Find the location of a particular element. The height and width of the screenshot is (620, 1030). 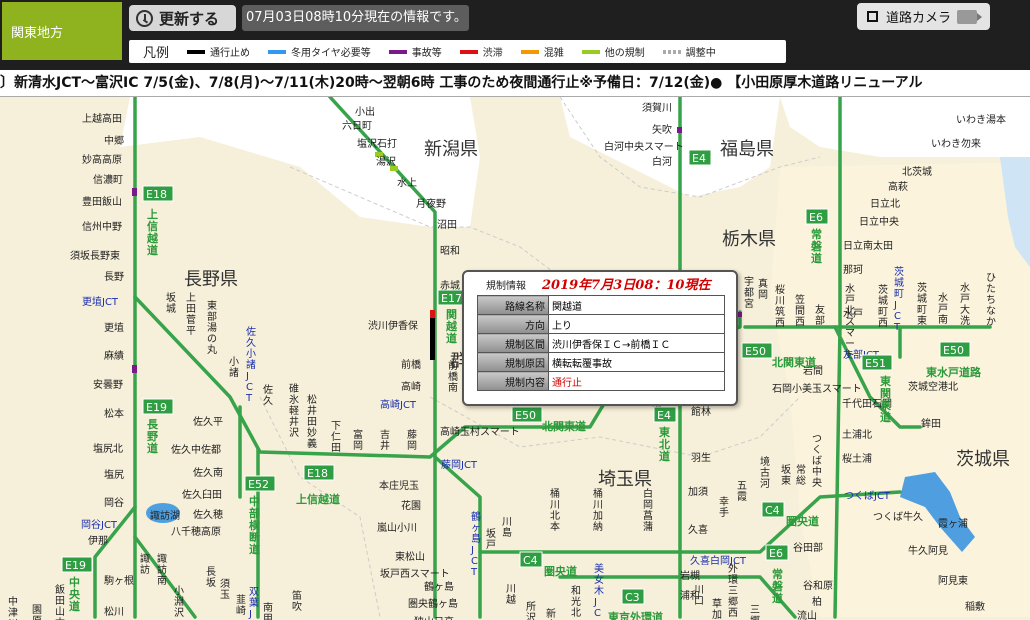

ic-label: 高崎玉村スマート is located at coordinates (480, 431).